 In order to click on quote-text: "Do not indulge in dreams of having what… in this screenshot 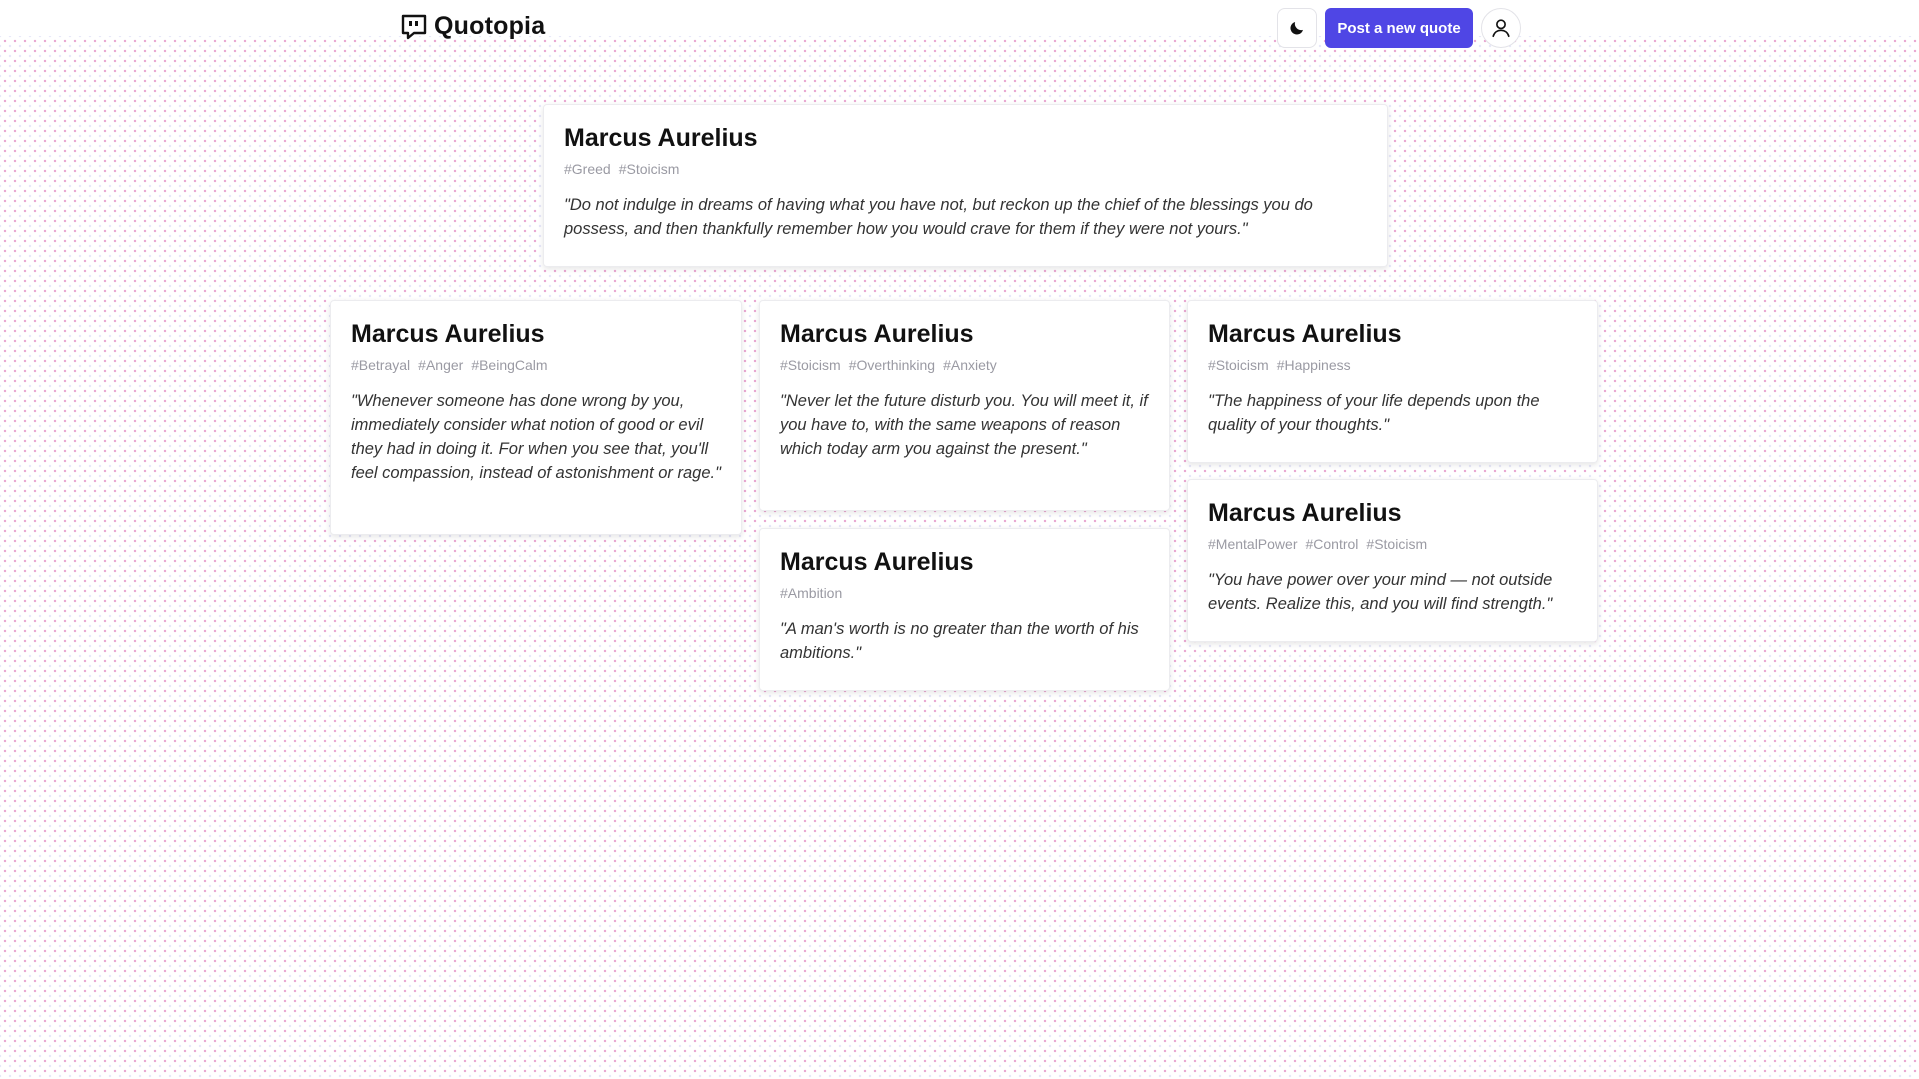, I will do `click(938, 217)`.